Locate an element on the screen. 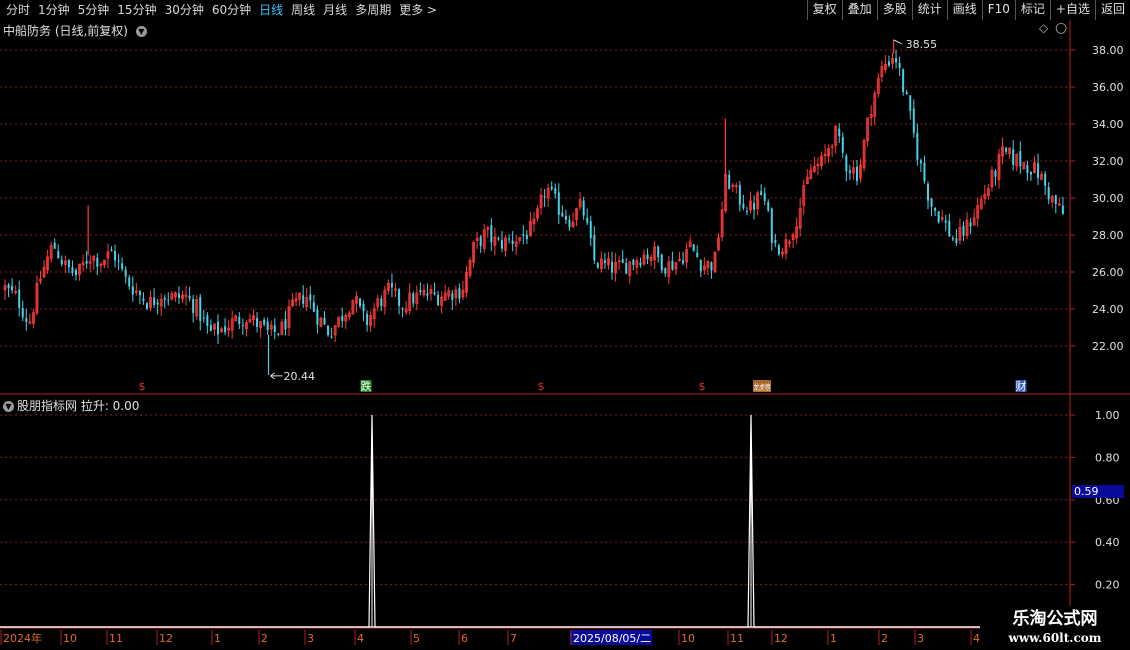 The width and height of the screenshot is (1130, 650). y-tick-label: 30.00 is located at coordinates (1108, 198).